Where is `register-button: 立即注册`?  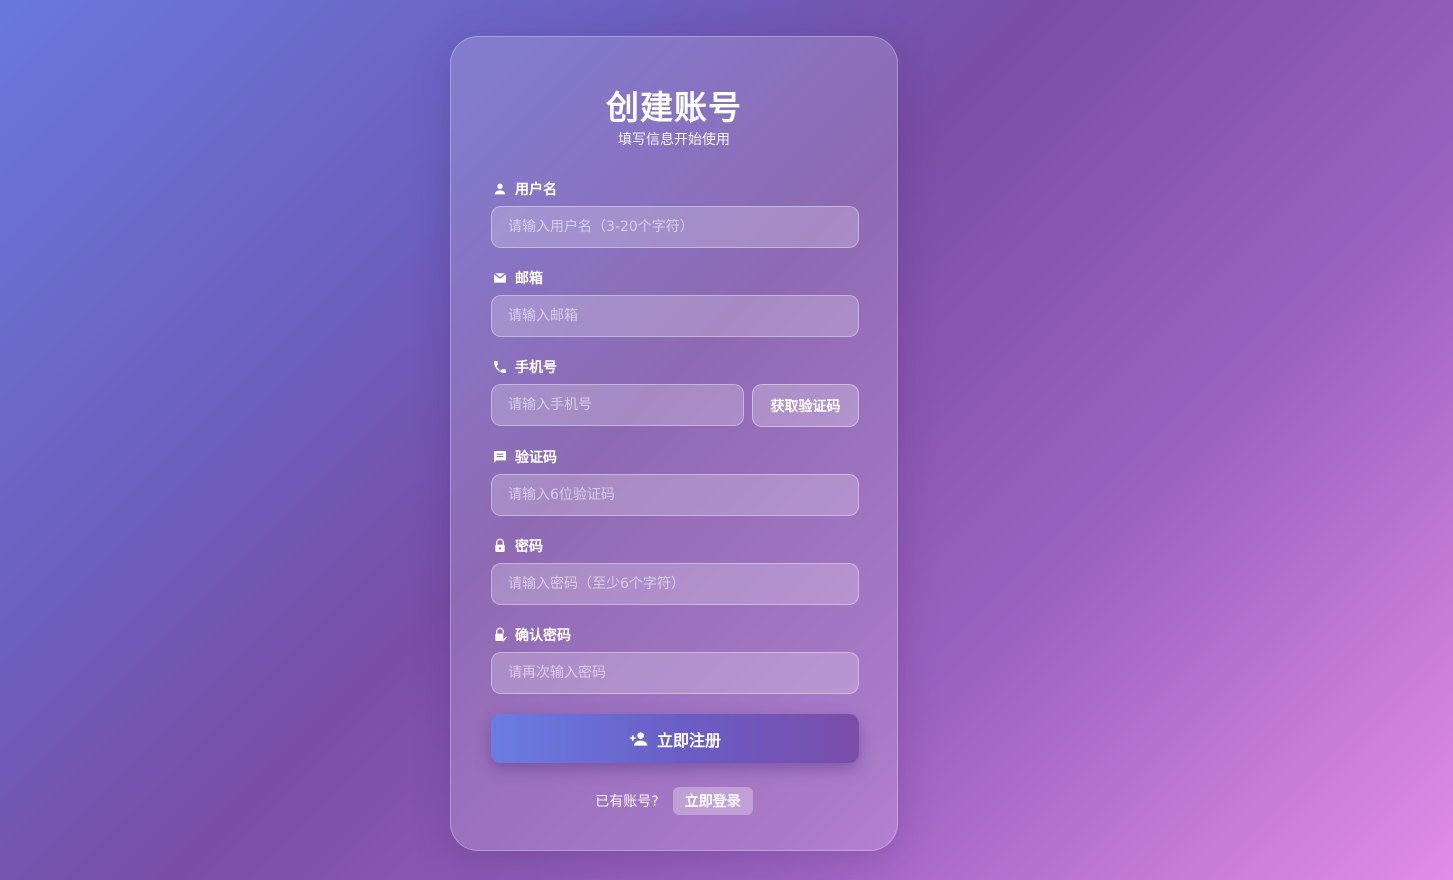 register-button: 立即注册 is located at coordinates (675, 738).